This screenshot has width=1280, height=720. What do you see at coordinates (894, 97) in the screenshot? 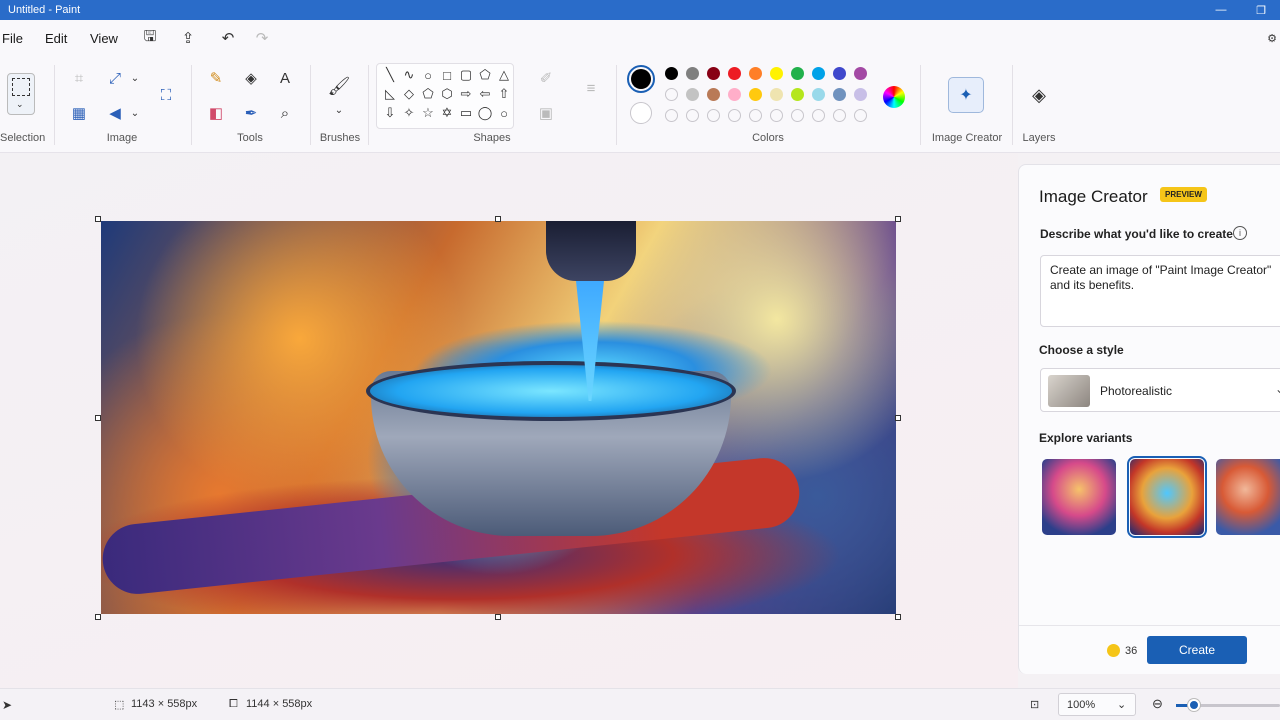
I see `edit-colors-icon` at bounding box center [894, 97].